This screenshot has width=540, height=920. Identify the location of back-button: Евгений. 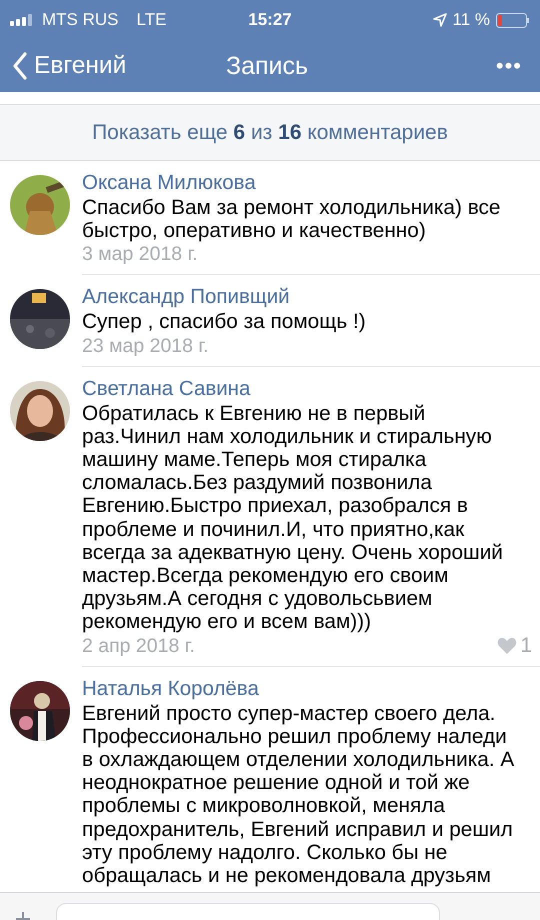
(119, 66).